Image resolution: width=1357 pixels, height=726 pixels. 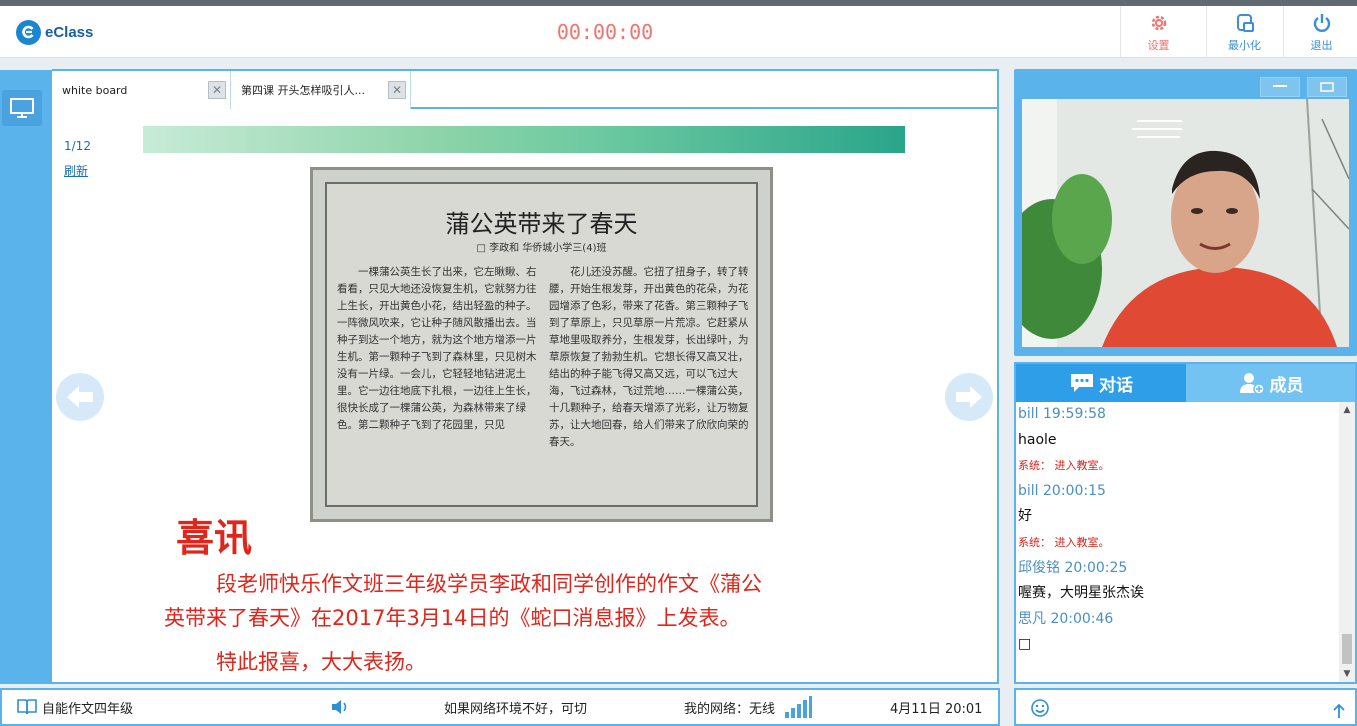 I want to click on signal-strength-icon, so click(x=799, y=707).